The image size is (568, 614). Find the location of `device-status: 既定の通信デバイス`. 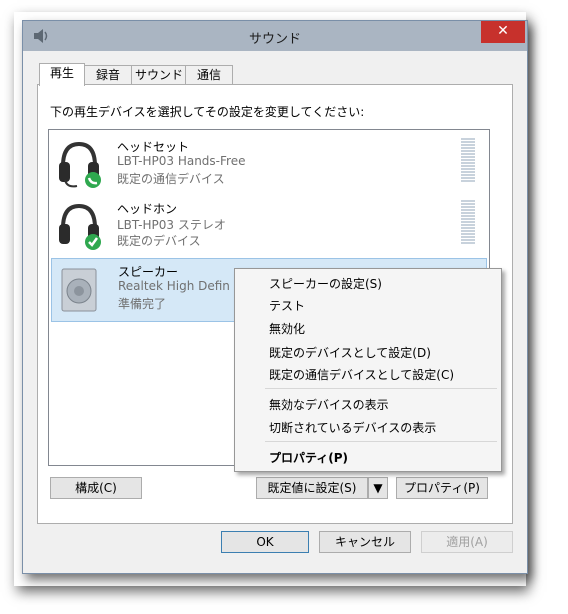

device-status: 既定の通信デバイス is located at coordinates (171, 179).